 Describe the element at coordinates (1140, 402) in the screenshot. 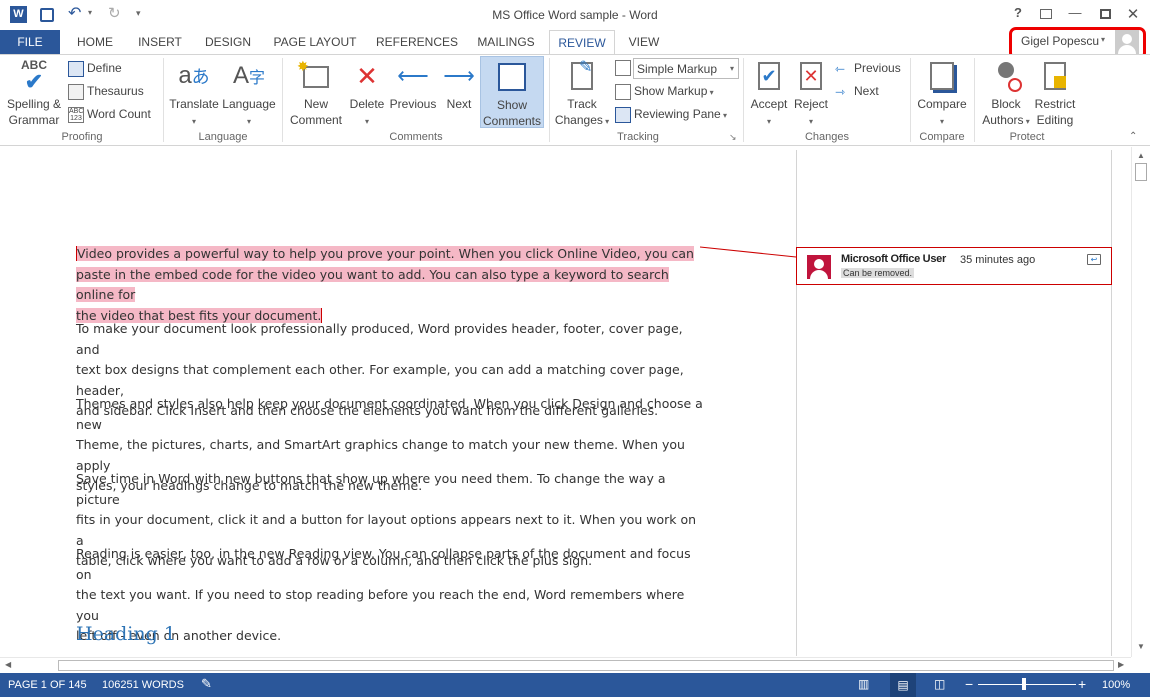

I see `vertical-scrollbar: ▲ ▼` at that location.